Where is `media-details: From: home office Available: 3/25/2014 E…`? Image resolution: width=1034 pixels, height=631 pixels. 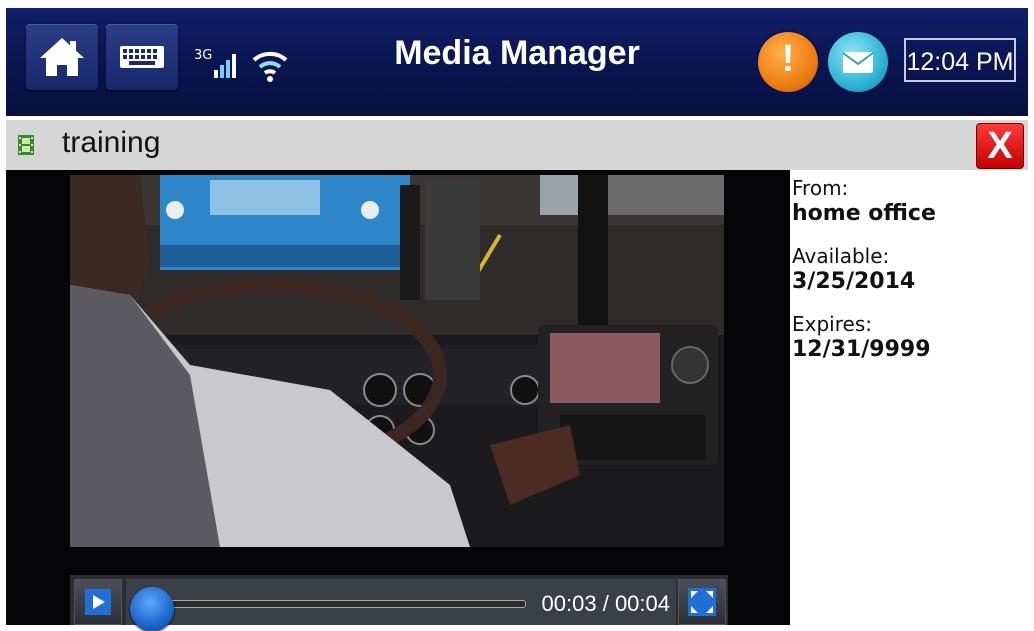
media-details: From: home office Available: 3/25/2014 E… is located at coordinates (864, 278).